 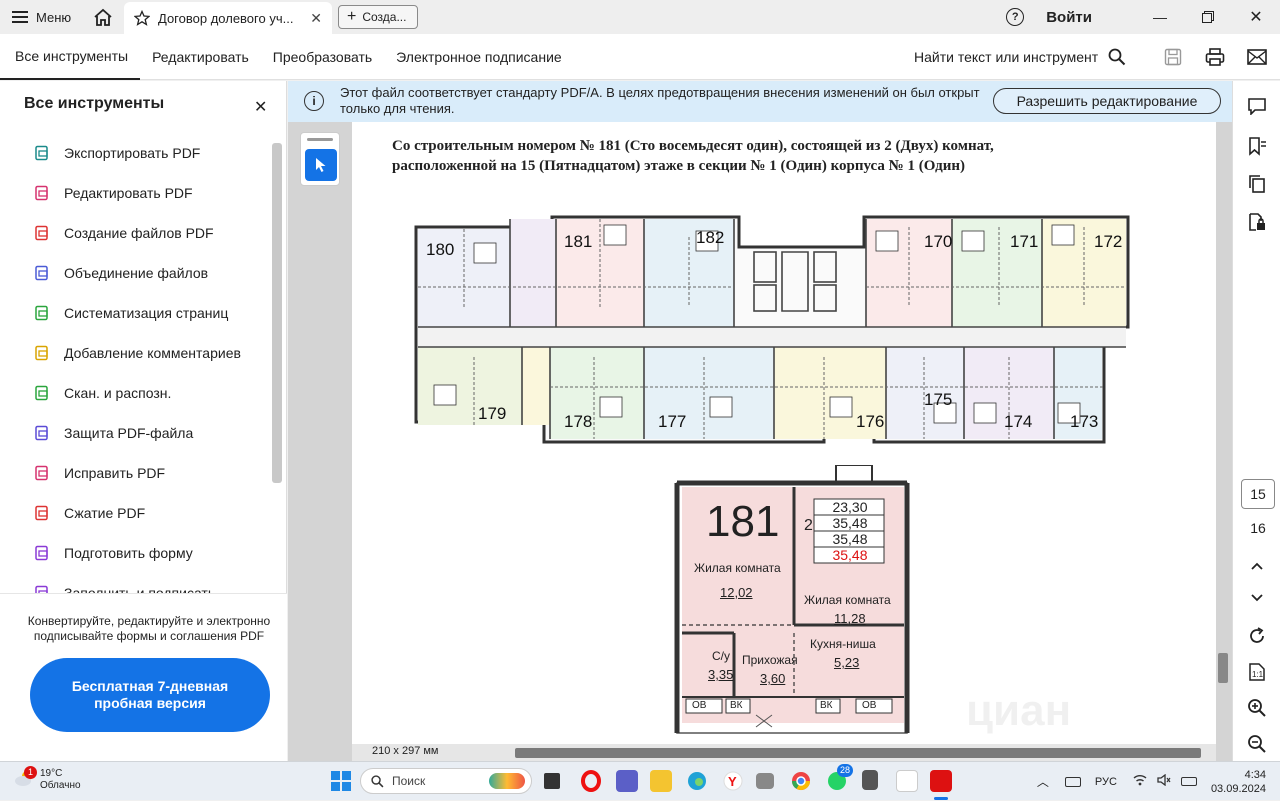 What do you see at coordinates (140, 589) in the screenshot?
I see `tool-item-label: Заполнить и подписать` at bounding box center [140, 589].